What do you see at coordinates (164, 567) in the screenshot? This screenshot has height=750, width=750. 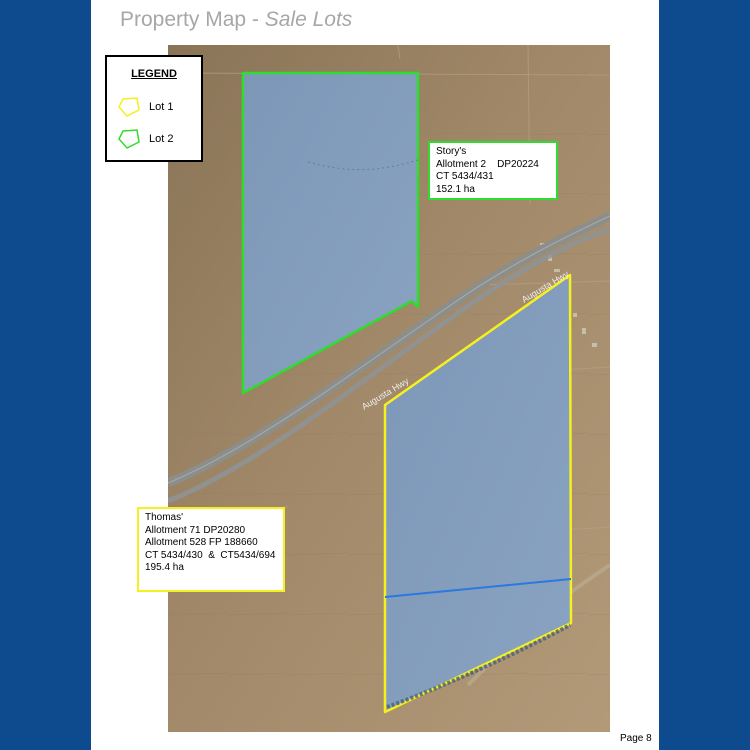 I see `thomas-area: 195.4 ha` at bounding box center [164, 567].